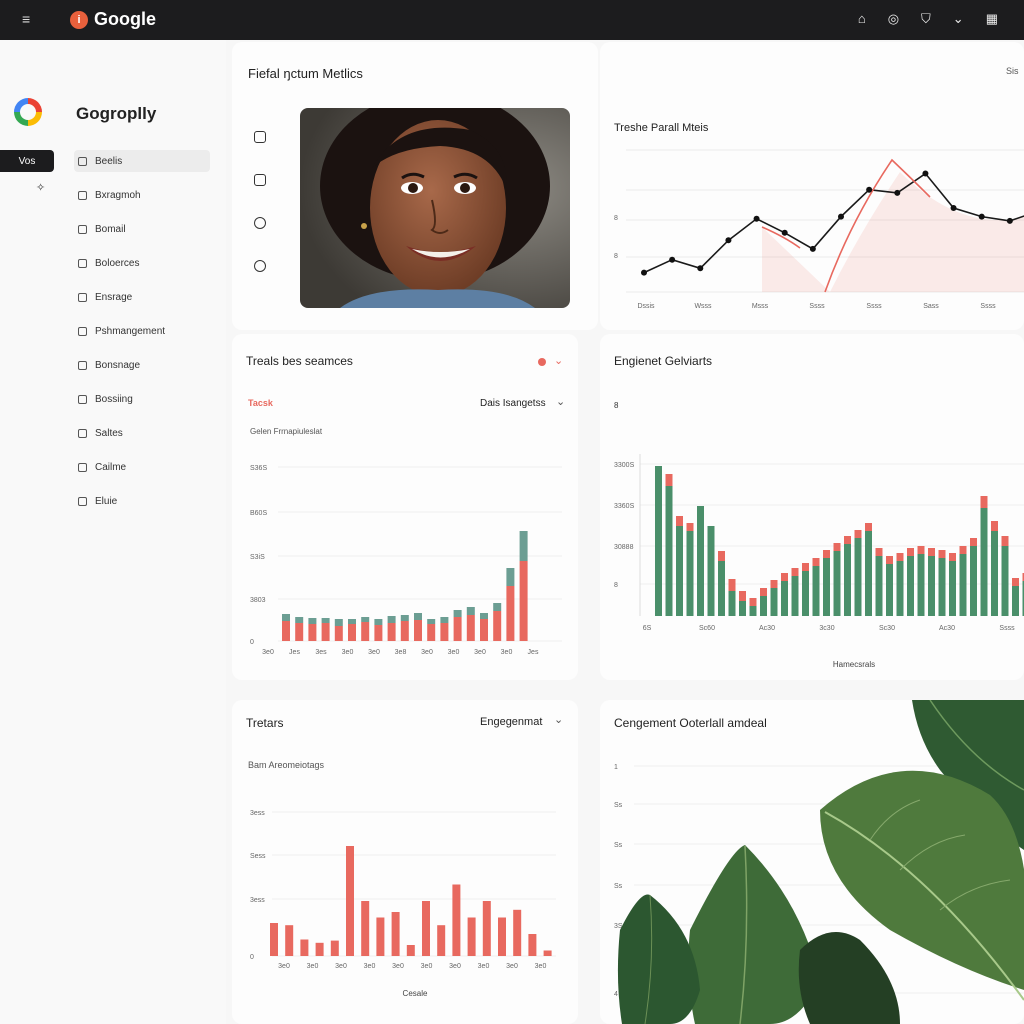 The height and width of the screenshot is (1024, 1024). What do you see at coordinates (826, 628) in the screenshot?
I see `engagement-x-tick: 3c30` at bounding box center [826, 628].